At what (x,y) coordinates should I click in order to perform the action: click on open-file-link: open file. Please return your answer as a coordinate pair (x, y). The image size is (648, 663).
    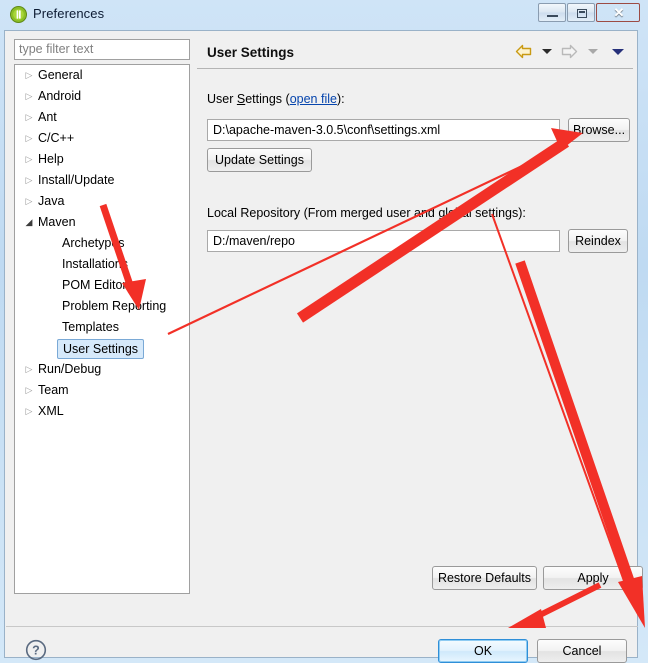
    Looking at the image, I should click on (313, 99).